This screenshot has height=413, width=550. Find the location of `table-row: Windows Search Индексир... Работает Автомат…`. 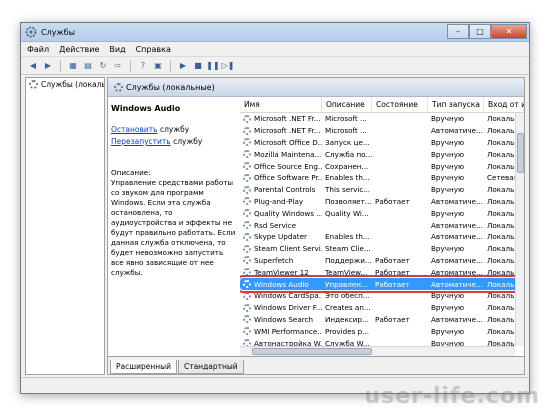

table-row: Windows Search Индексир... Работает Автомат… is located at coordinates (382, 320).